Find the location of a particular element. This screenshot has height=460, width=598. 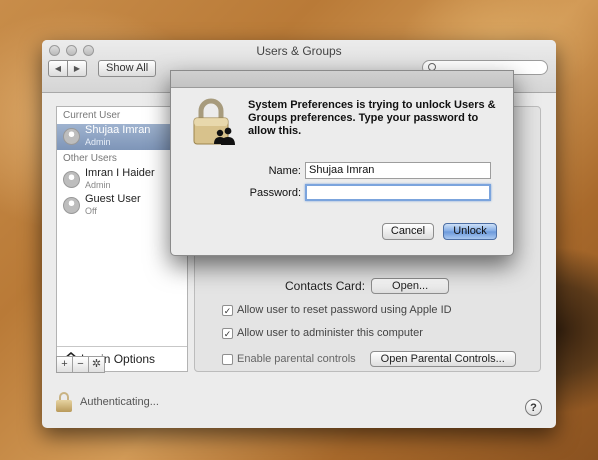

window-title: Users & Groups is located at coordinates (299, 51).